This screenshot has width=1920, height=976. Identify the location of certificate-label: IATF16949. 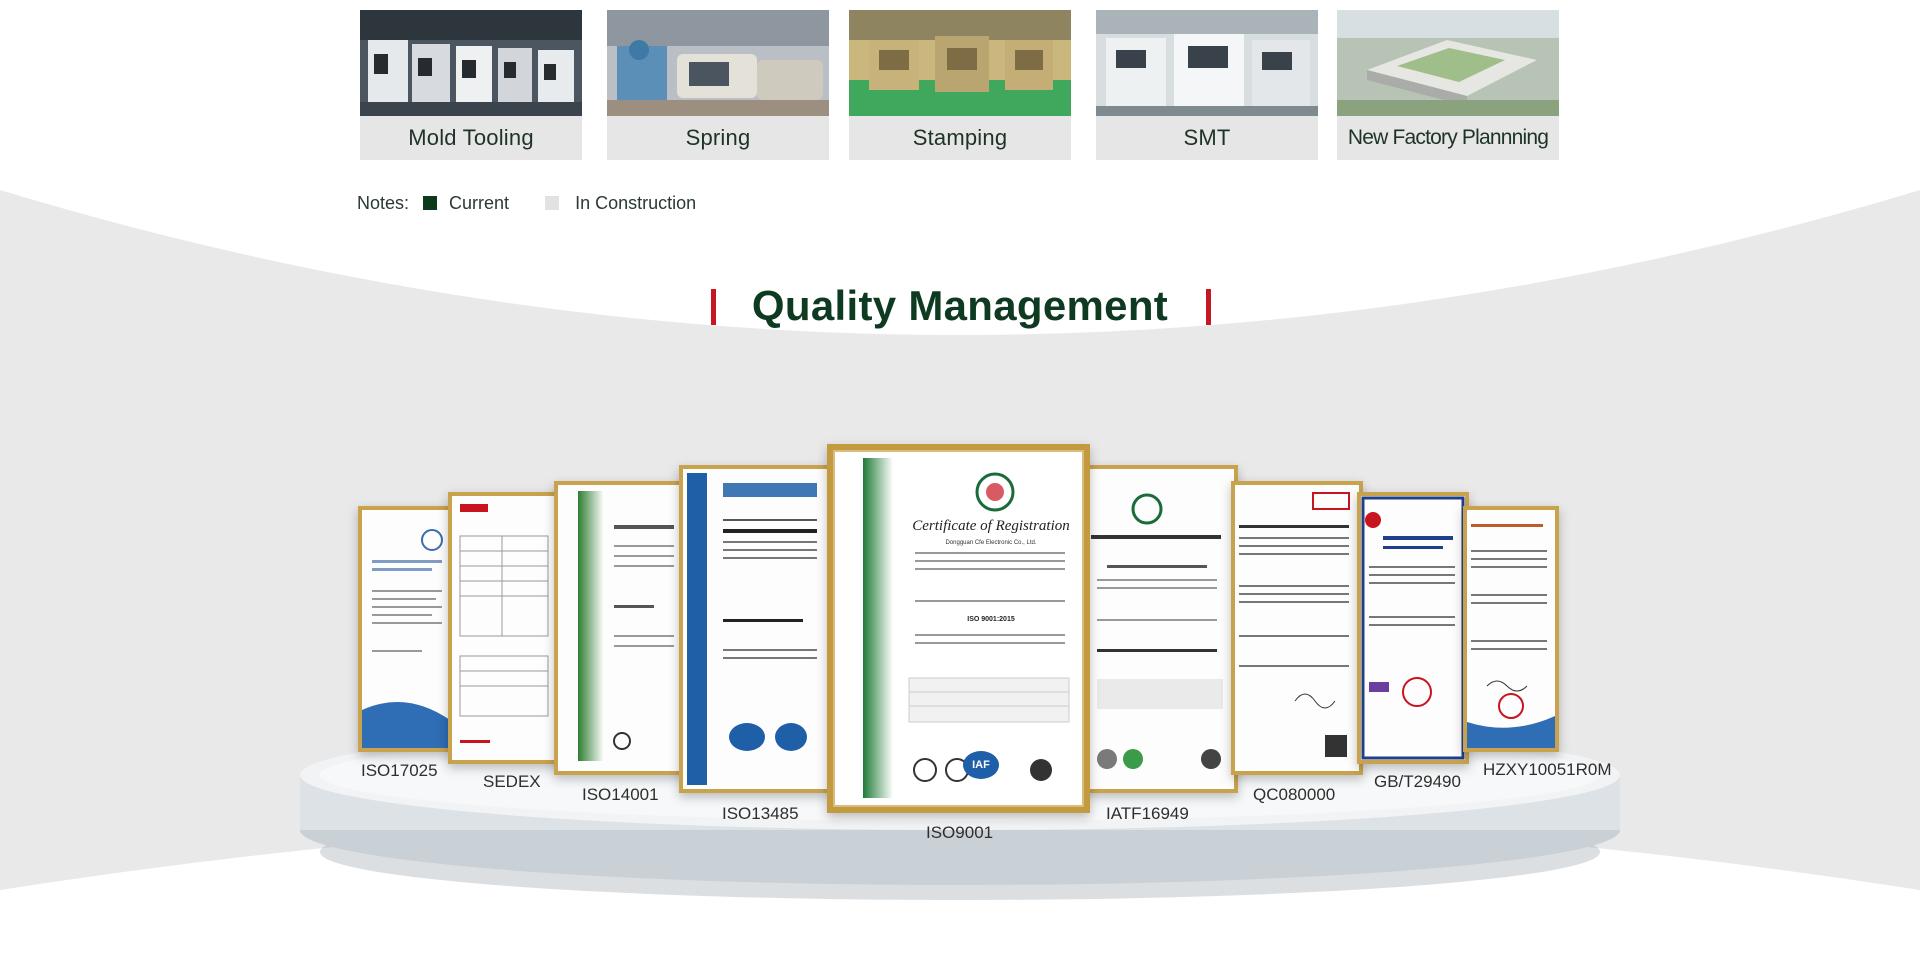
(1147, 813).